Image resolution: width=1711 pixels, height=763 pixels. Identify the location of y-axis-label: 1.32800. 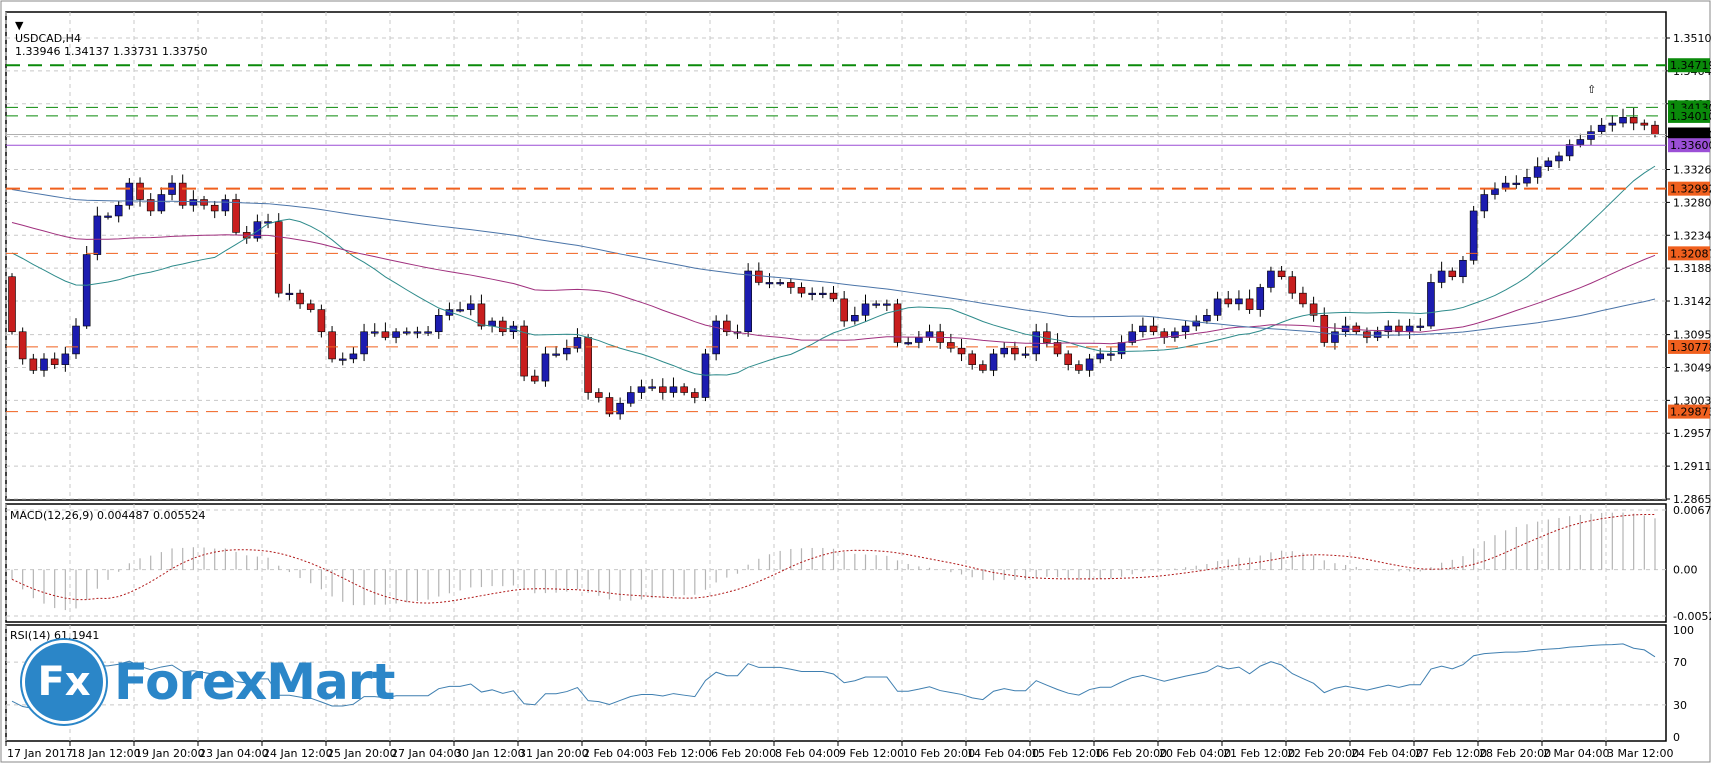
(1692, 202).